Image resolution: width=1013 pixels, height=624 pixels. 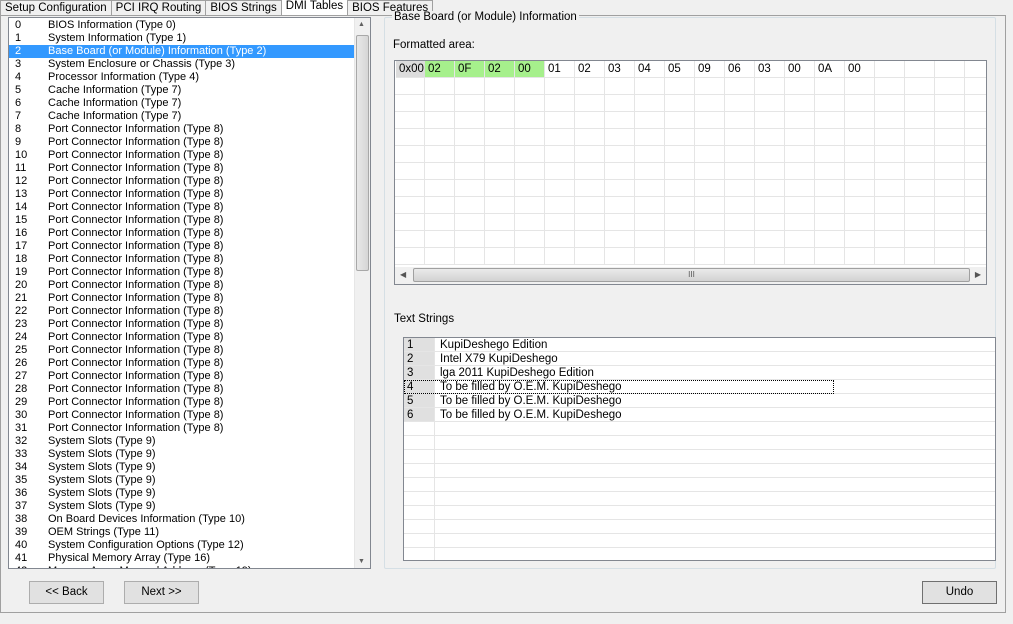 I want to click on list-scrollbar: ▲ ▼, so click(x=362, y=293).